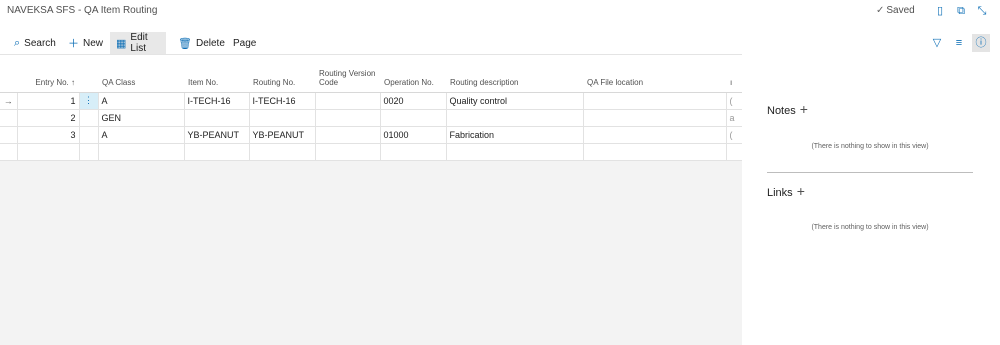 The height and width of the screenshot is (345, 1000). Describe the element at coordinates (8, 77) in the screenshot. I see `header-arrow` at that location.